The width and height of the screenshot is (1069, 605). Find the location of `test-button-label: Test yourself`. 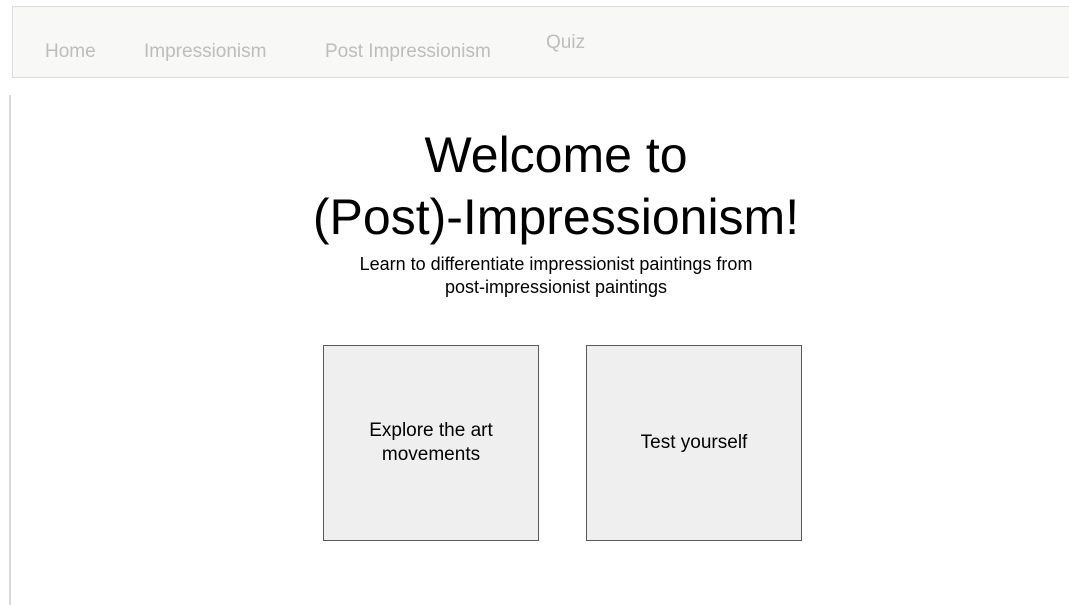

test-button-label: Test yourself is located at coordinates (694, 442).